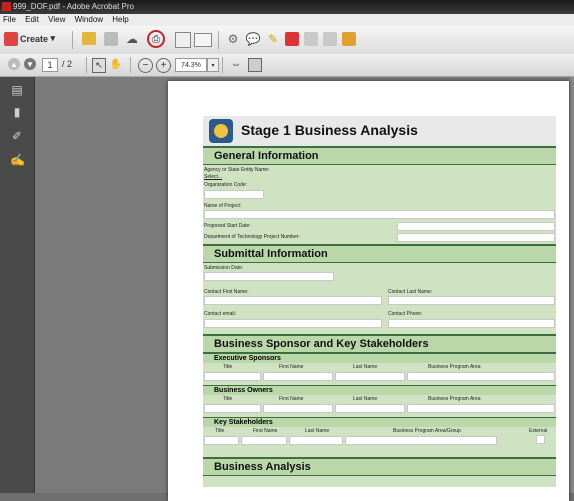  Describe the element at coordinates (145, 65) in the screenshot. I see `zoom-out-icon: −` at that location.